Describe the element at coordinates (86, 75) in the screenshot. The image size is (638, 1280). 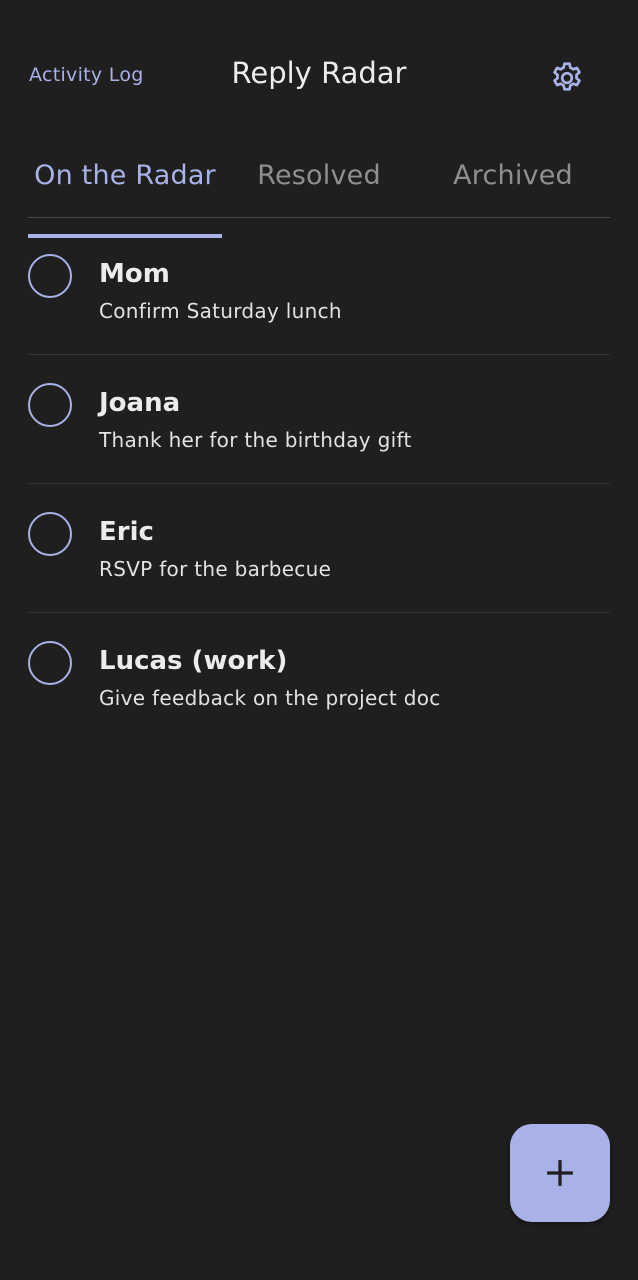
I see `activity-log-link: Activity Log` at that location.